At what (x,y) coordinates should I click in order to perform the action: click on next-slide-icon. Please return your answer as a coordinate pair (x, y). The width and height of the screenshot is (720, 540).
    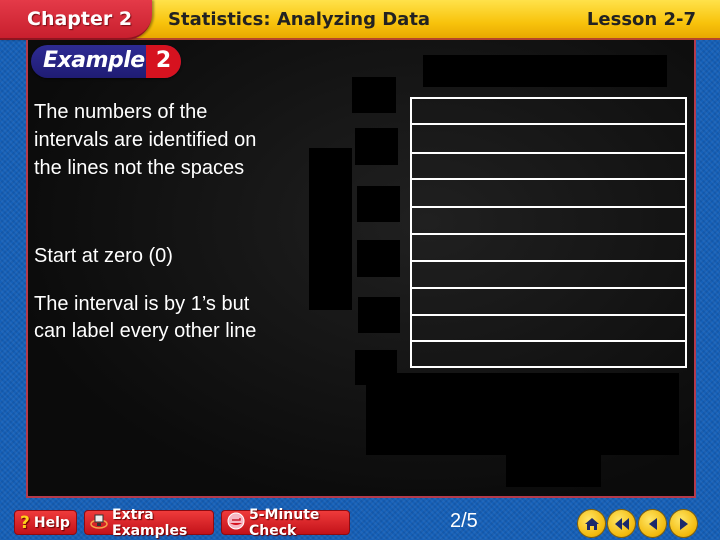
    Looking at the image, I should click on (683, 523).